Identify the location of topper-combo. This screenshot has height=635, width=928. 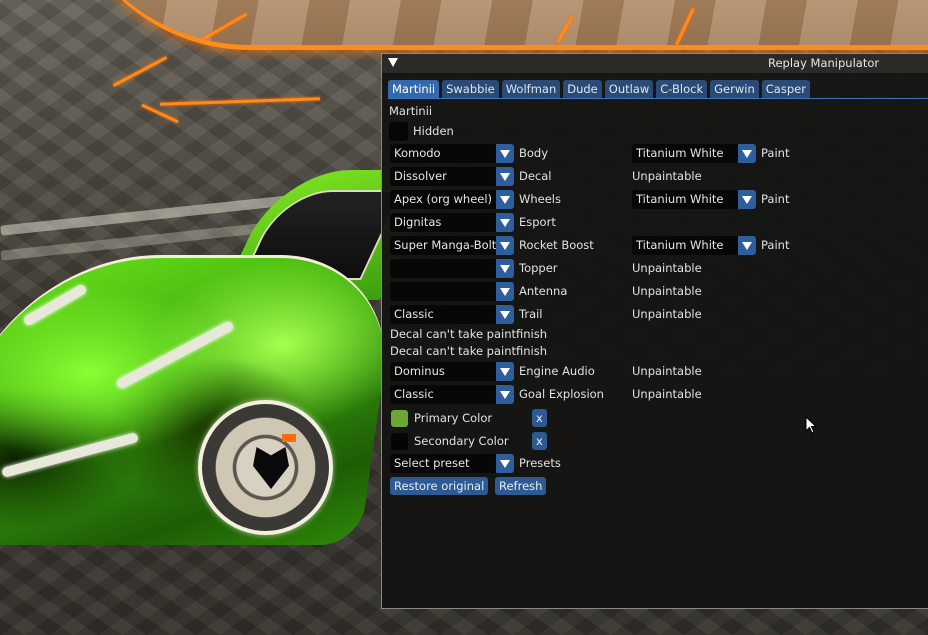
(452, 268).